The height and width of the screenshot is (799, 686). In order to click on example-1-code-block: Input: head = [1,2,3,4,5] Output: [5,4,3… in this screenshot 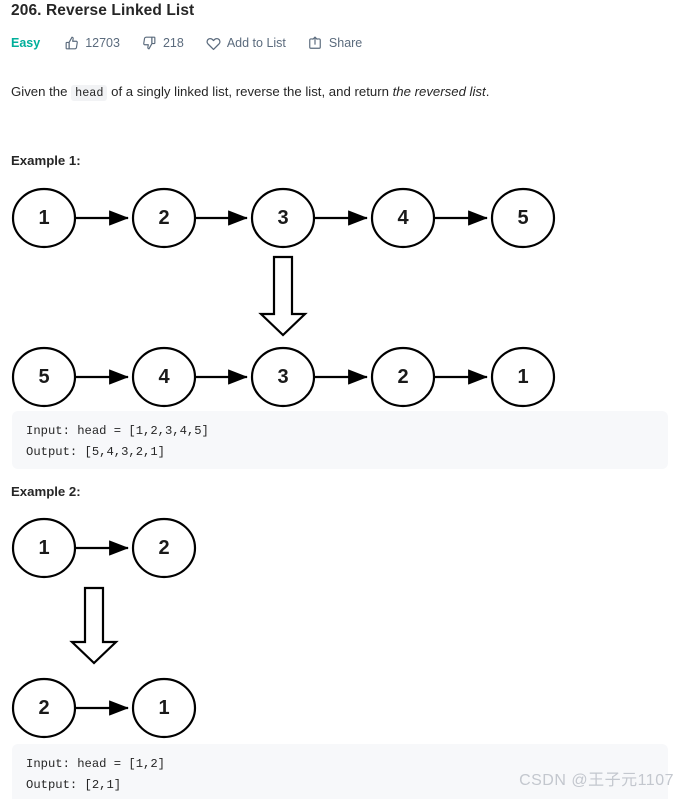, I will do `click(340, 440)`.